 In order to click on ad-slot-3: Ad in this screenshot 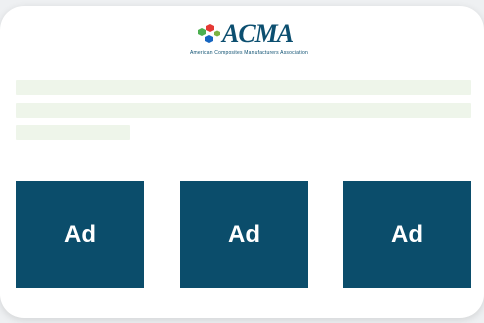, I will do `click(407, 234)`.